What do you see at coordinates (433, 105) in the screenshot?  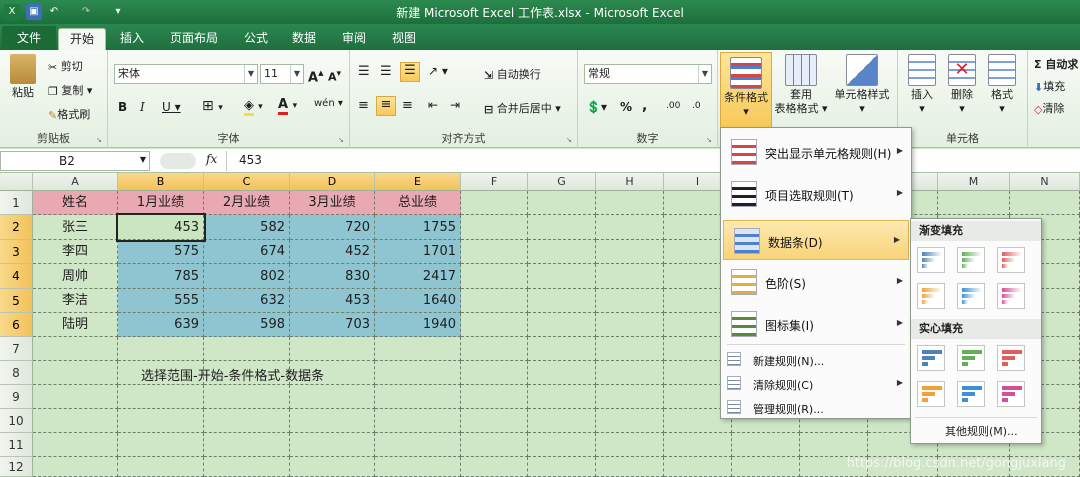 I see `decrease-indent-icon: ⇤` at bounding box center [433, 105].